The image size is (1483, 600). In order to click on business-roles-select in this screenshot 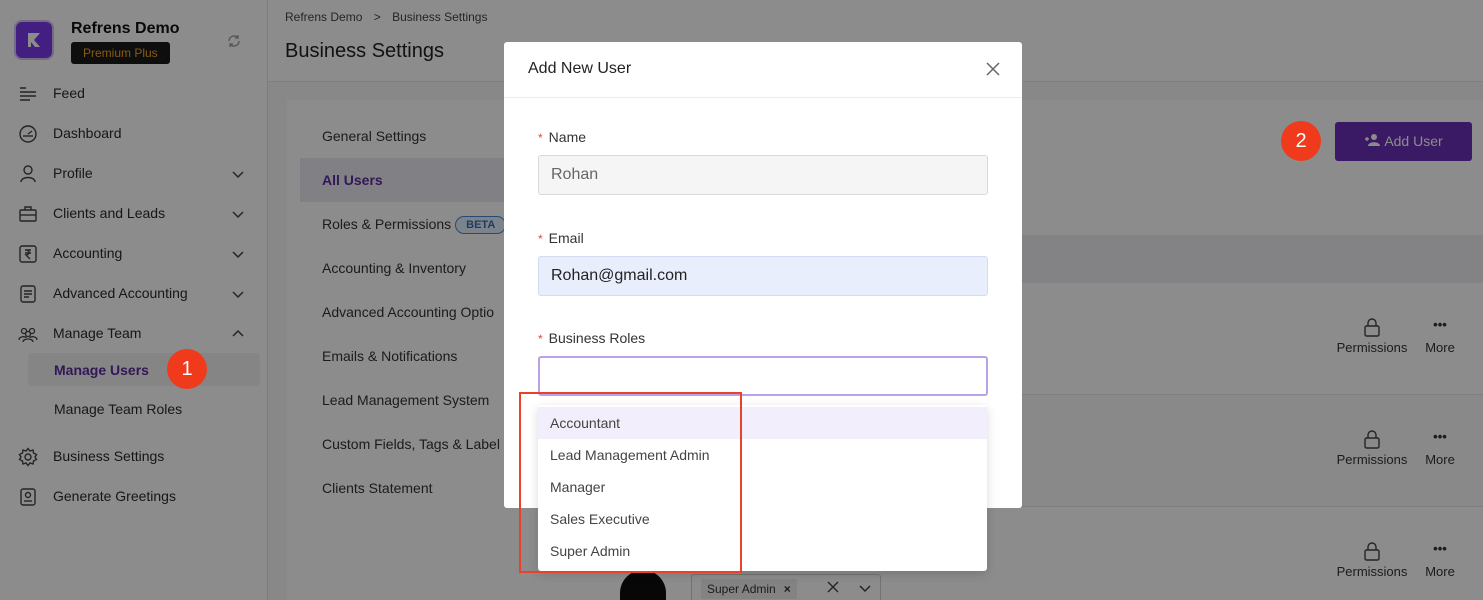, I will do `click(763, 376)`.